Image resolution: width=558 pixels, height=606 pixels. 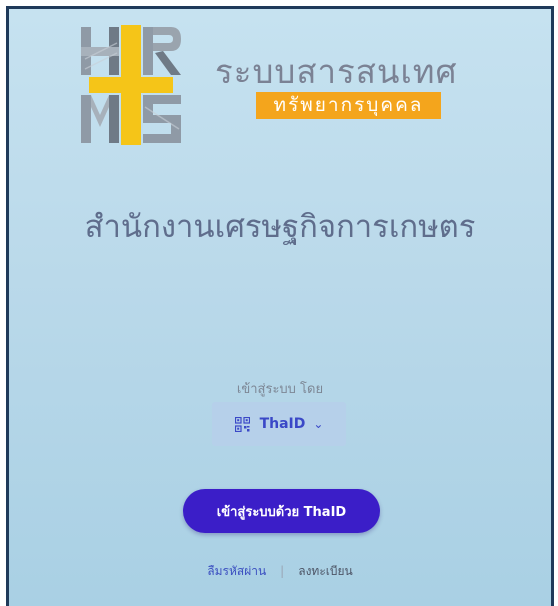 I want to click on login-prompt: เข้าสู่ระบบ โดย, so click(x=280, y=389).